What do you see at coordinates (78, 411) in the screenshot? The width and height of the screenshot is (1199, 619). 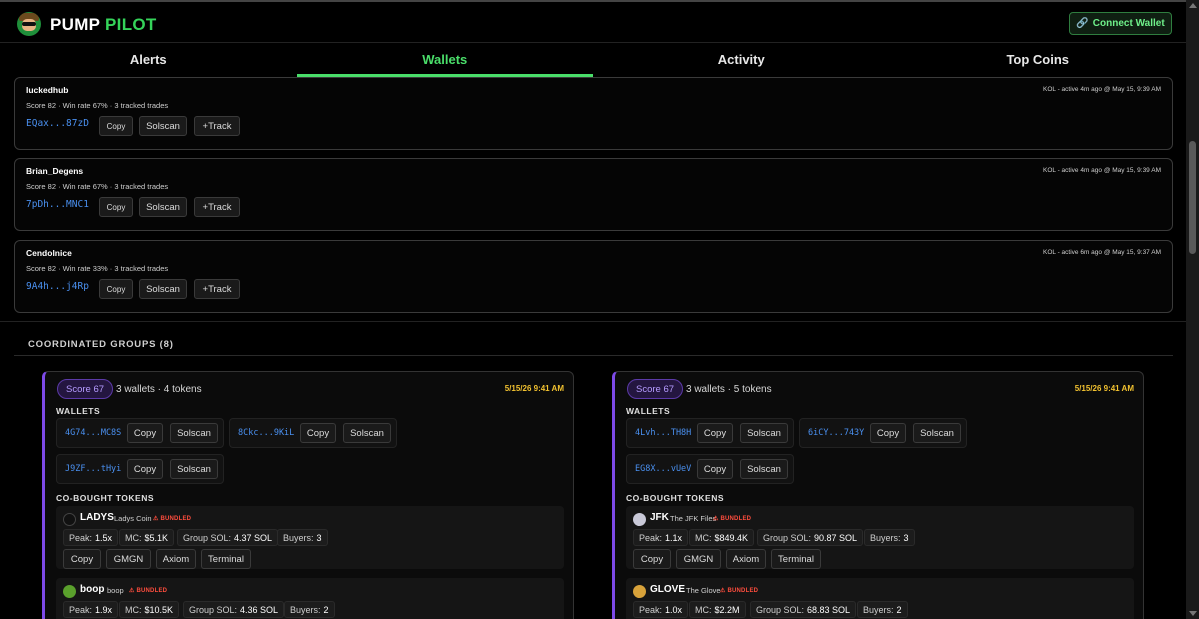 I see `wallets-label: WALLETS` at bounding box center [78, 411].